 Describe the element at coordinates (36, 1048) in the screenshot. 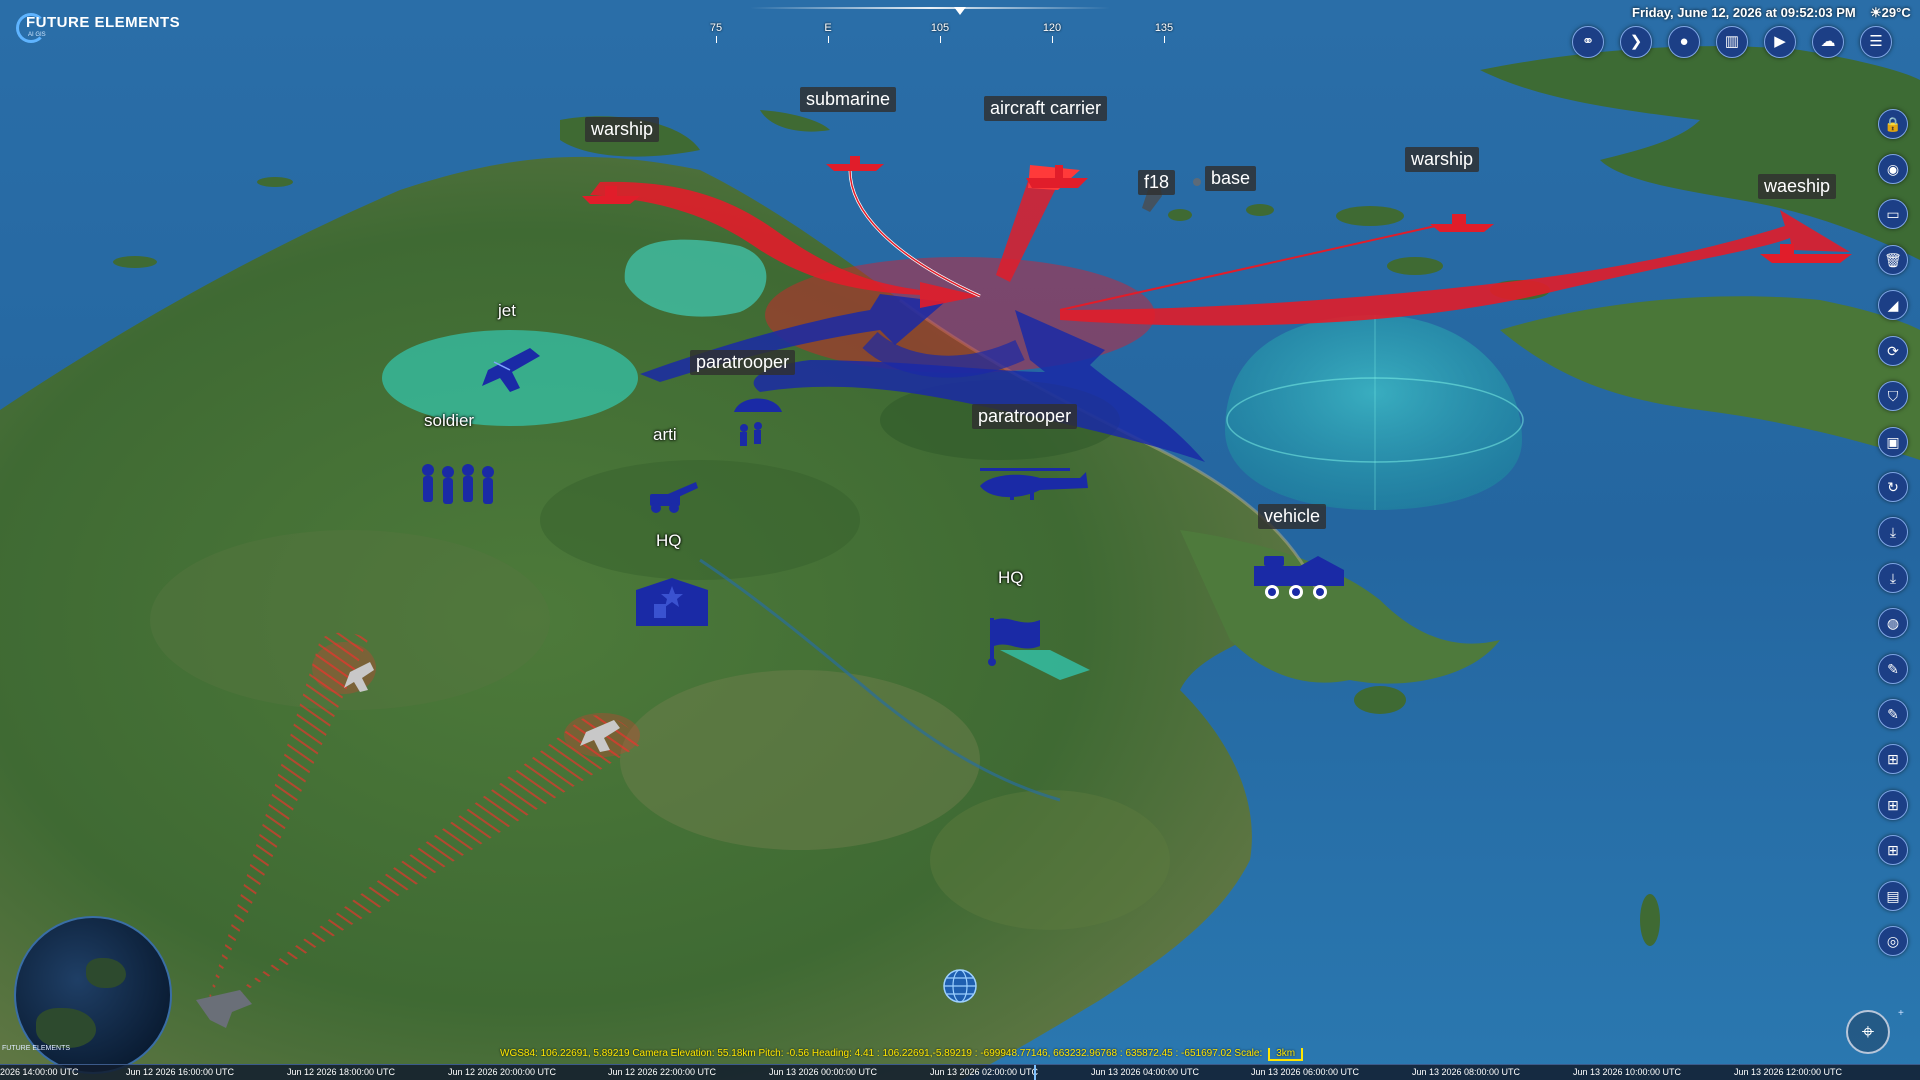

I see `minimap-caption: FUTURE ELEMENTS` at that location.